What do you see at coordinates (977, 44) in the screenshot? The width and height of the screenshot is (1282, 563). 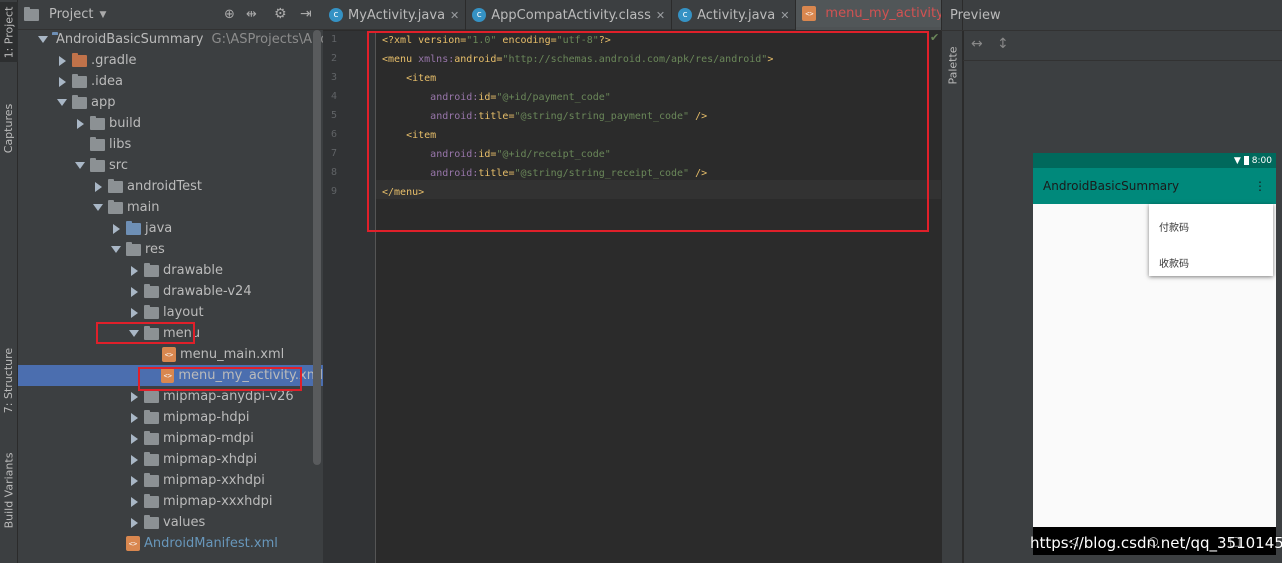 I see `horizontal-resize-icon: ↔` at bounding box center [977, 44].